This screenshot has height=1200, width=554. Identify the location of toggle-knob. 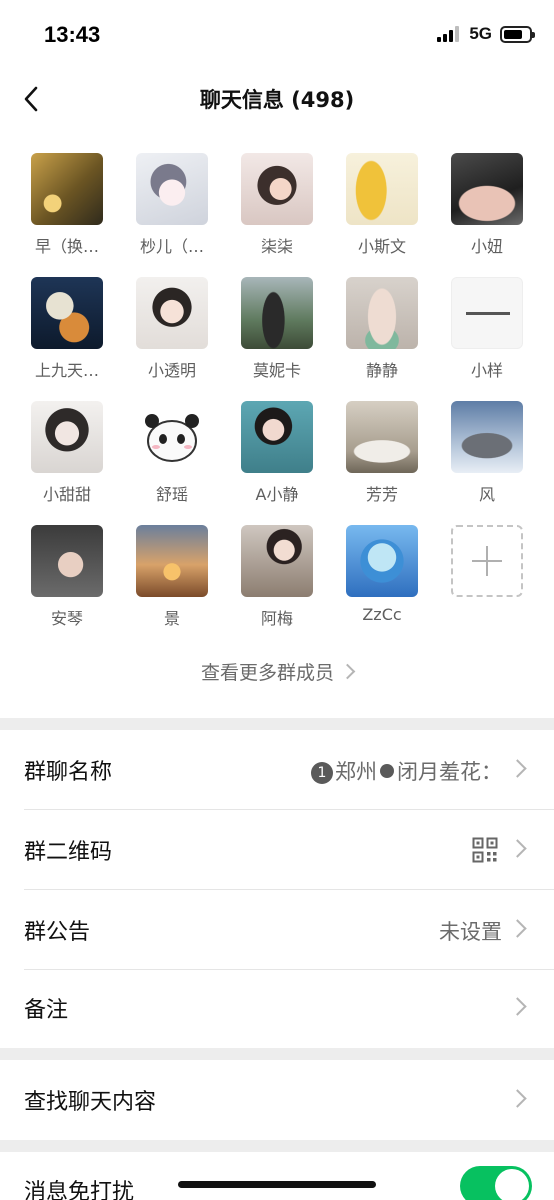
(512, 1184).